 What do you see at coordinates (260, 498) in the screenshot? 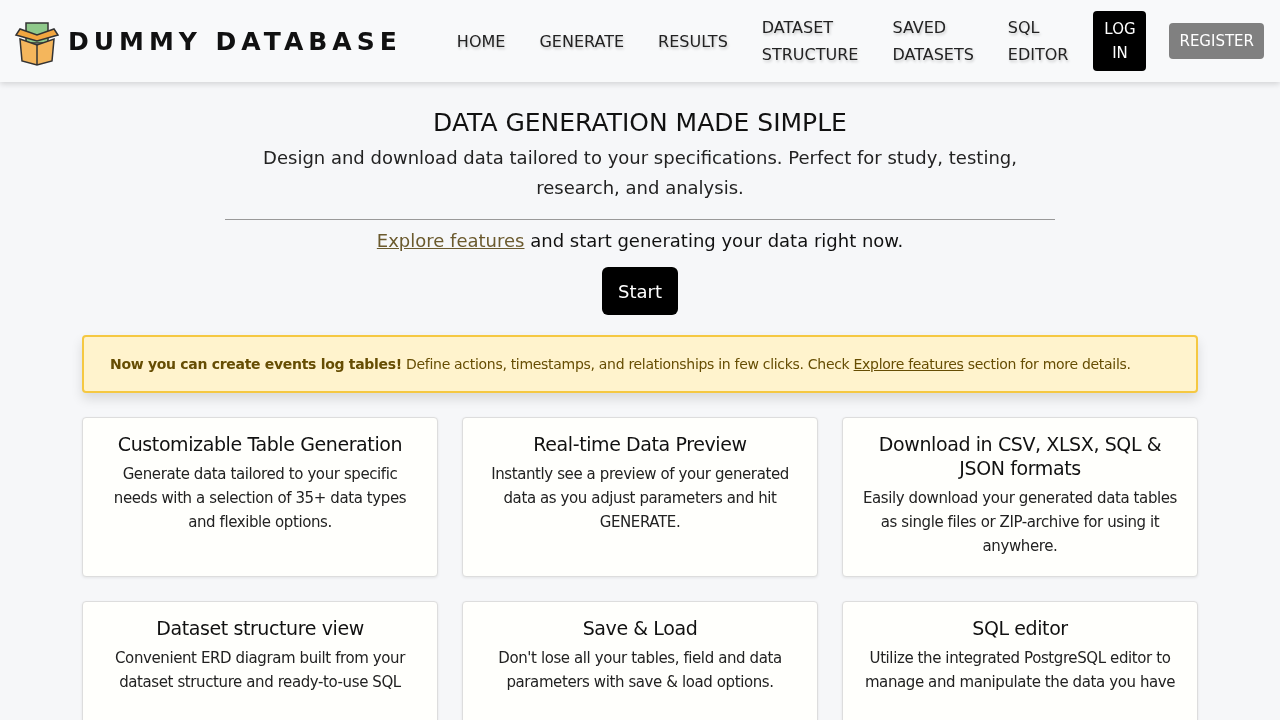
I see `card-text: Generate data tailored to your specific needs with a selection of 35+ data types and flexible options.` at bounding box center [260, 498].